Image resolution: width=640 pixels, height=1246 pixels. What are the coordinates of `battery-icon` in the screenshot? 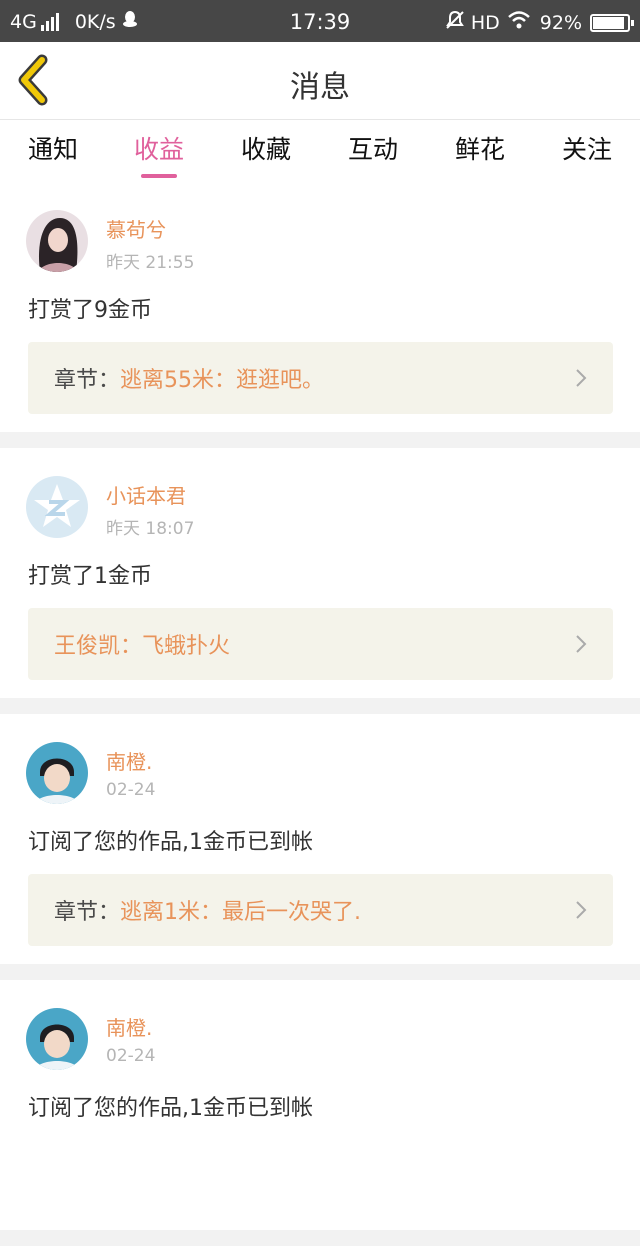 It's located at (612, 22).